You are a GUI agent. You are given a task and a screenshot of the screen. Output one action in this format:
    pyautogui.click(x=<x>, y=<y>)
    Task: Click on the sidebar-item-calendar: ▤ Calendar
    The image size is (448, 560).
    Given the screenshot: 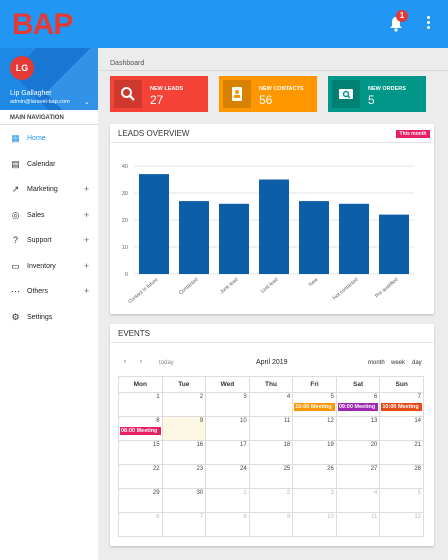 What is the action you would take?
    pyautogui.click(x=49, y=165)
    